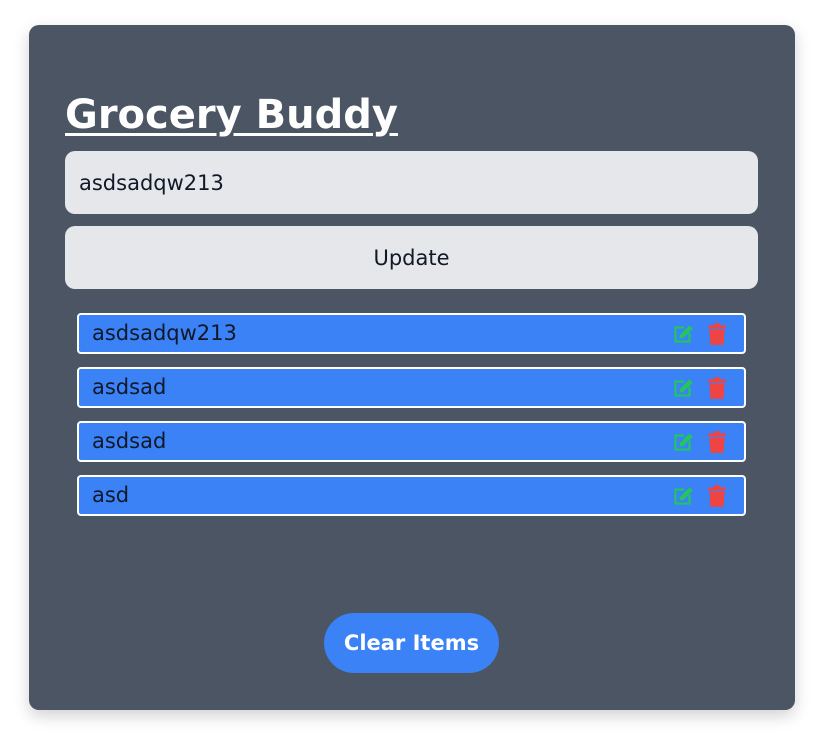 The image size is (813, 746). Describe the element at coordinates (164, 333) in the screenshot. I see `item-label: asdsadqw213` at that location.